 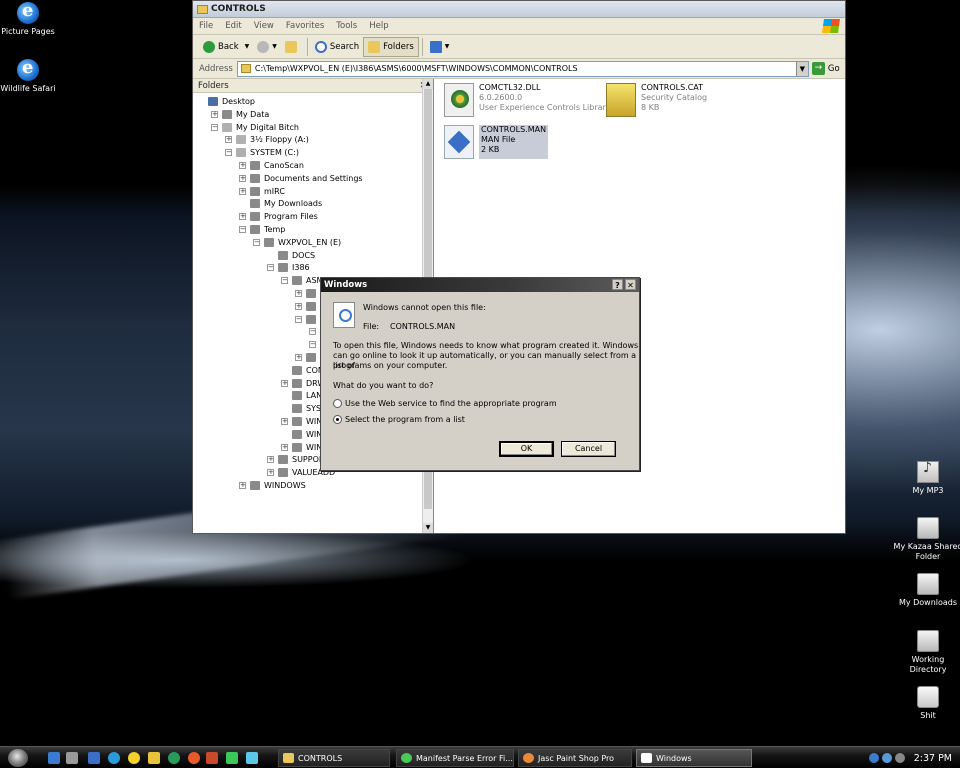 I want to click on tree-item: + CanoScan, so click(x=271, y=165).